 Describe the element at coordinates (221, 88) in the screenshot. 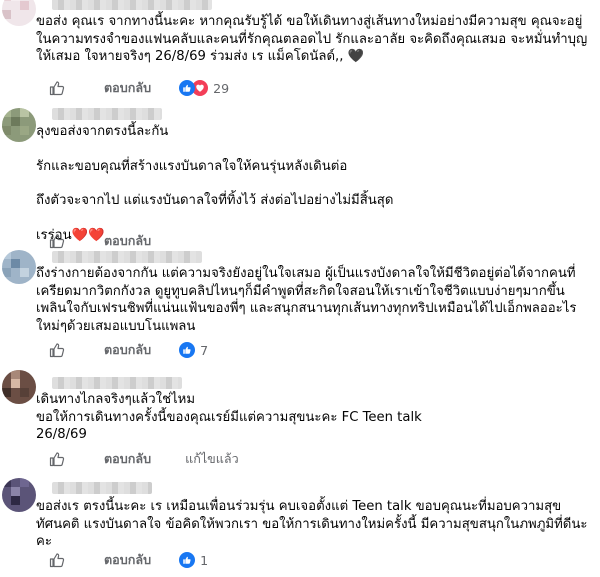

I see `reaction-count: 29` at that location.